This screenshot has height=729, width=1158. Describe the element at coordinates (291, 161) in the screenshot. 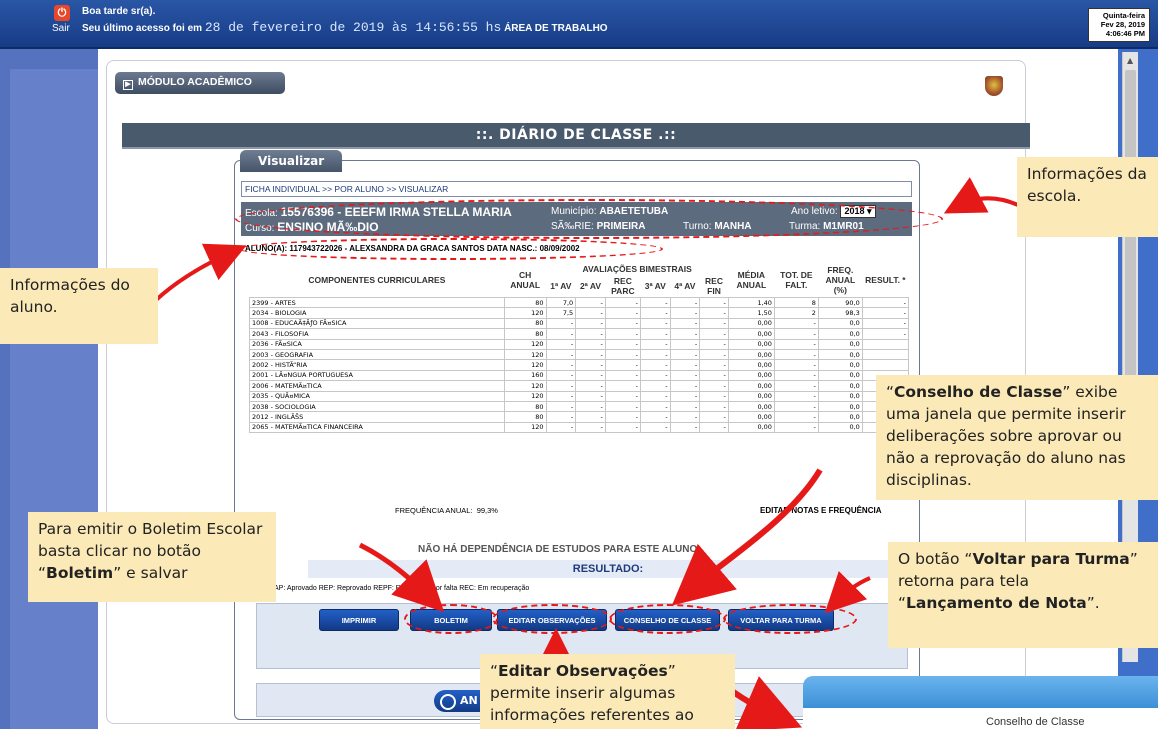

I see `tab-visualizar: Visualizar` at that location.